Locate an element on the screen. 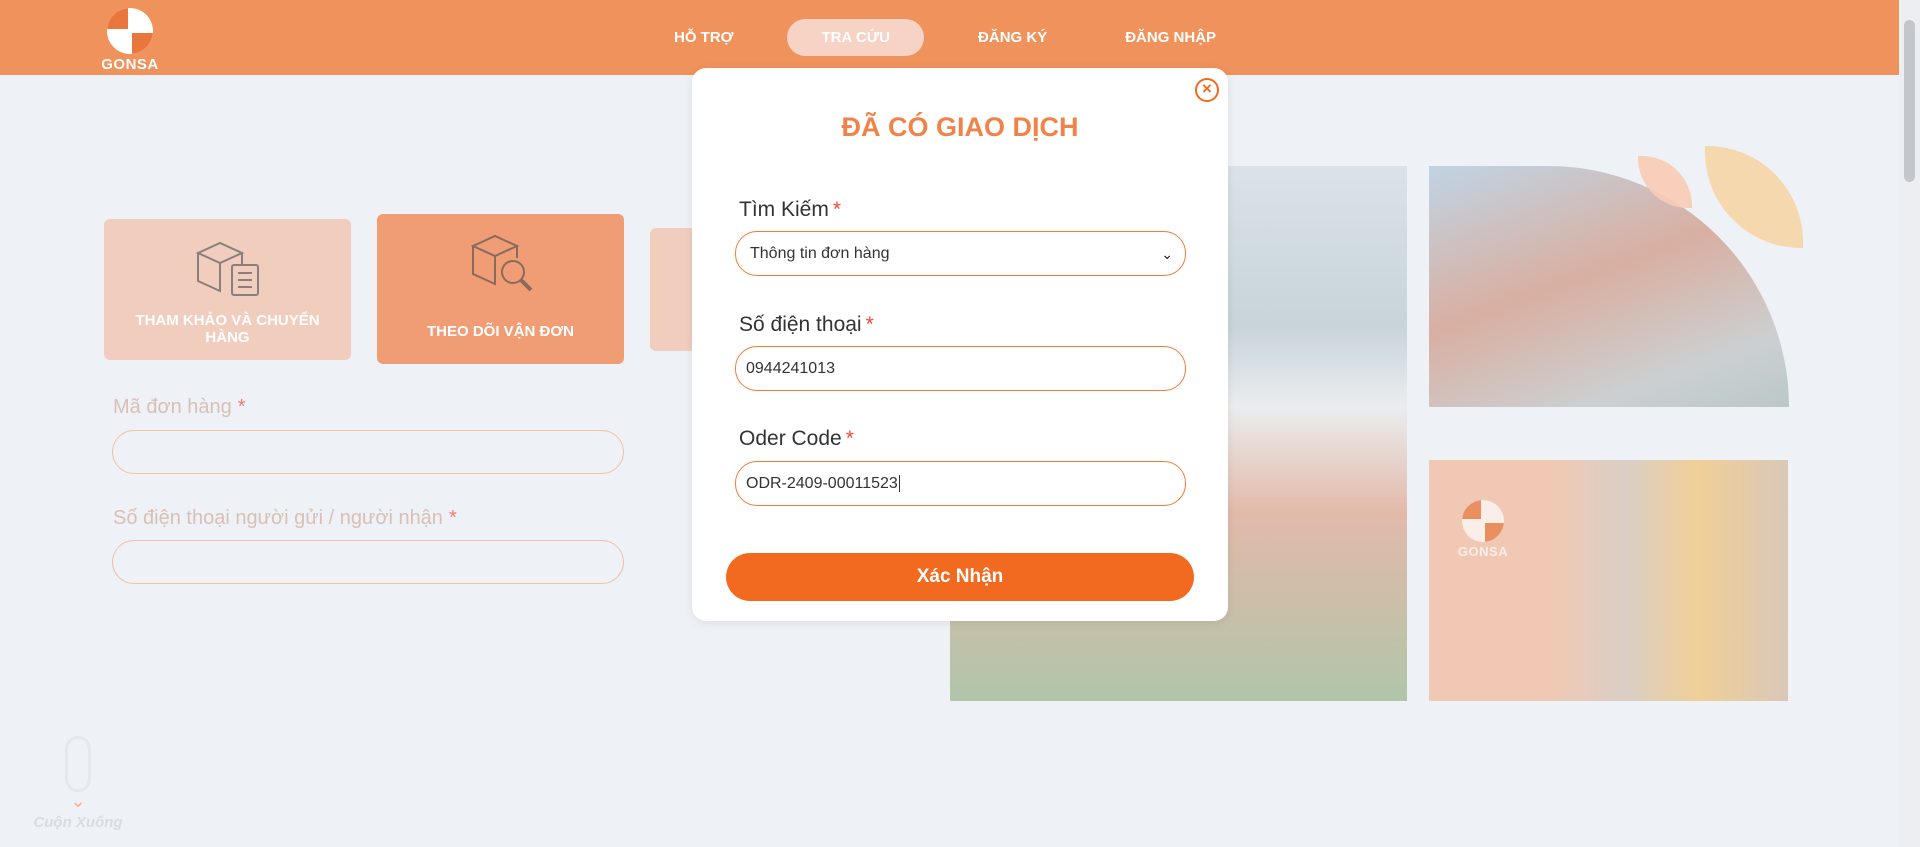  order-code-modal-input: ODR-2409-00011523 is located at coordinates (960, 483).